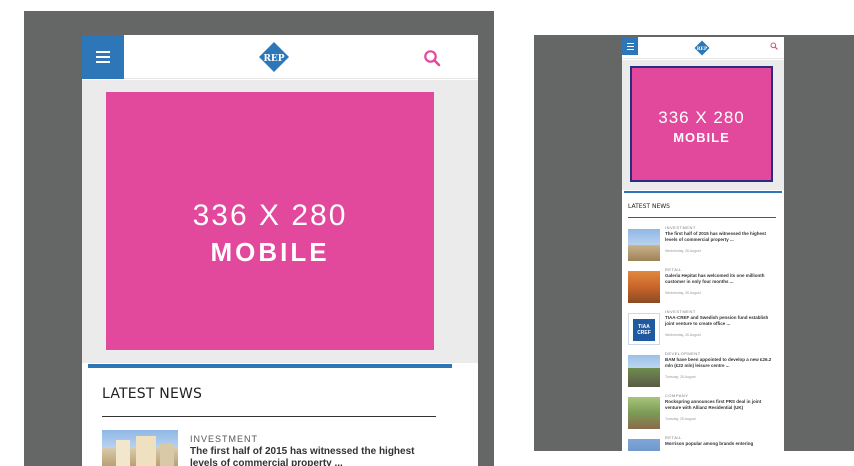 The image size is (854, 466). Describe the element at coordinates (709, 443) in the screenshot. I see `news-headline: Morrison popular among brands entering` at that location.